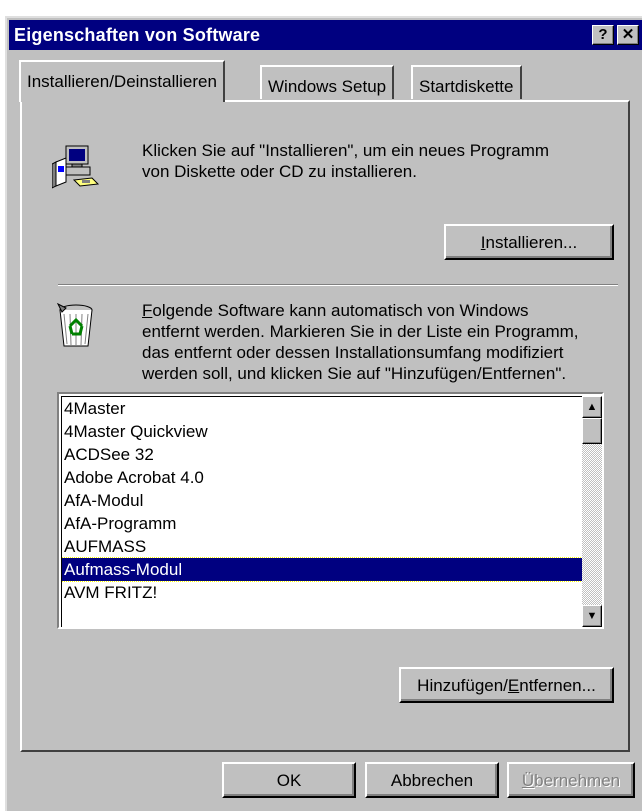  What do you see at coordinates (147, 310) in the screenshot?
I see `remove-desc-accel: F` at bounding box center [147, 310].